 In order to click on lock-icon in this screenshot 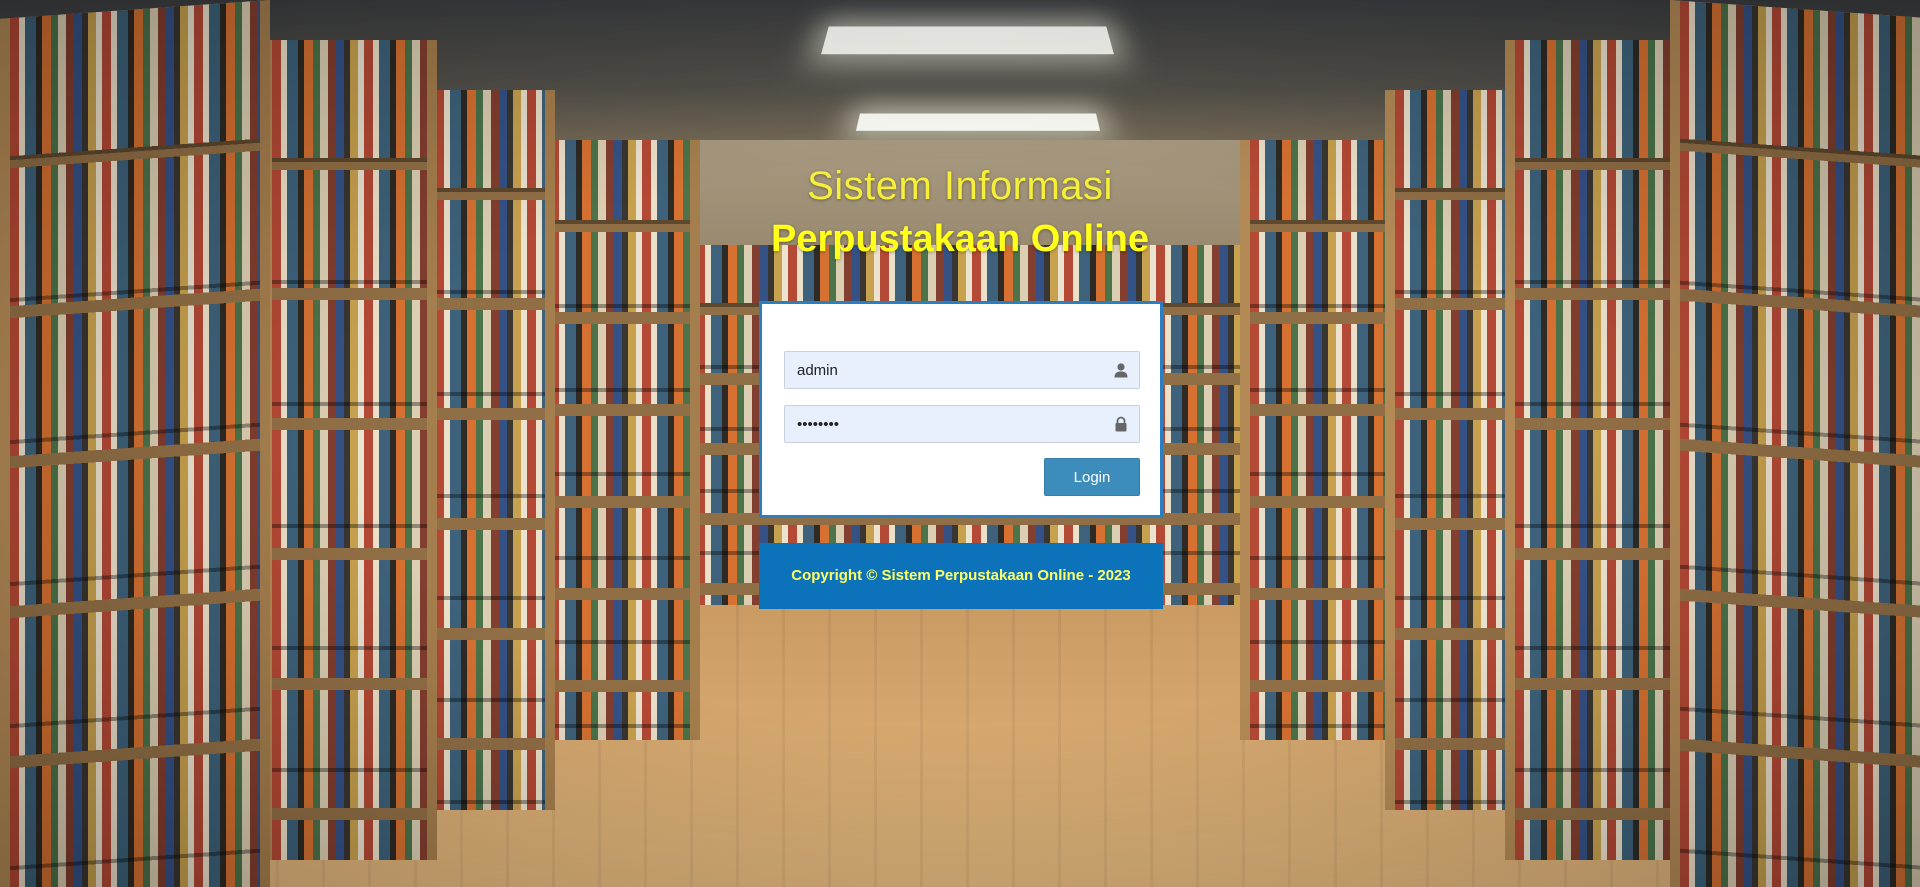, I will do `click(1121, 424)`.